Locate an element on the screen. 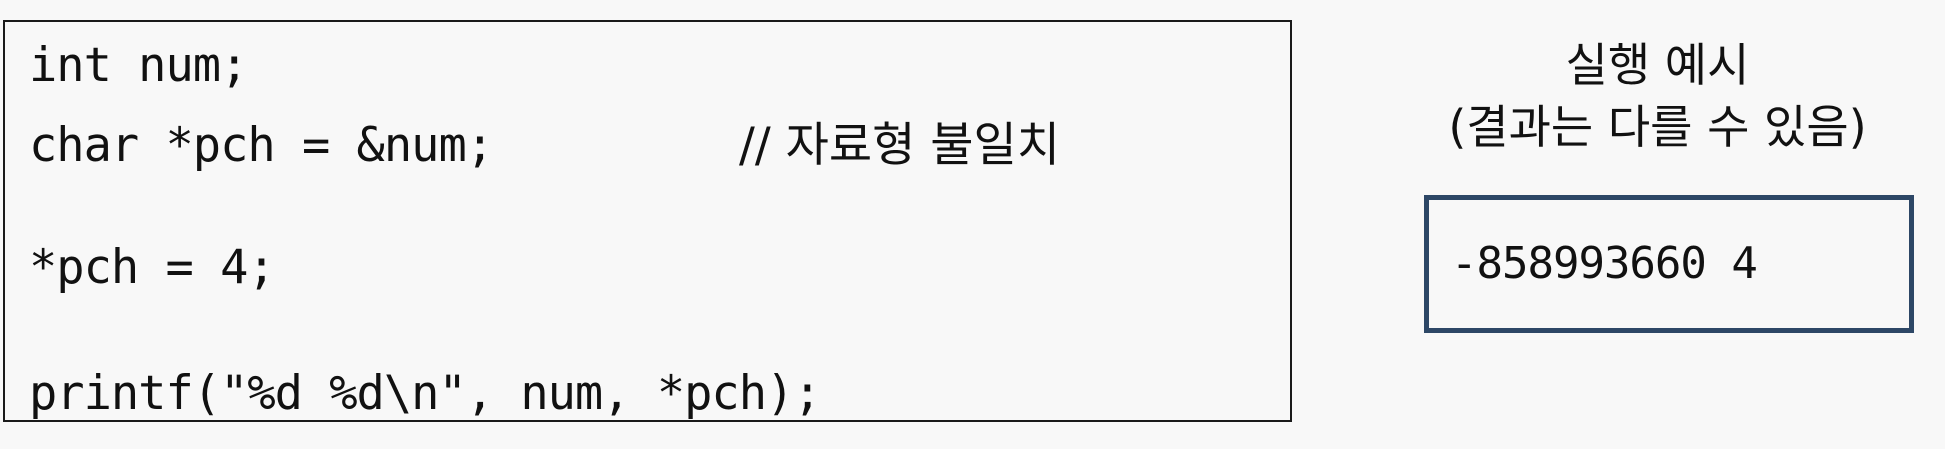 The width and height of the screenshot is (1945, 449). output-box: -858993660 4 is located at coordinates (1669, 264).